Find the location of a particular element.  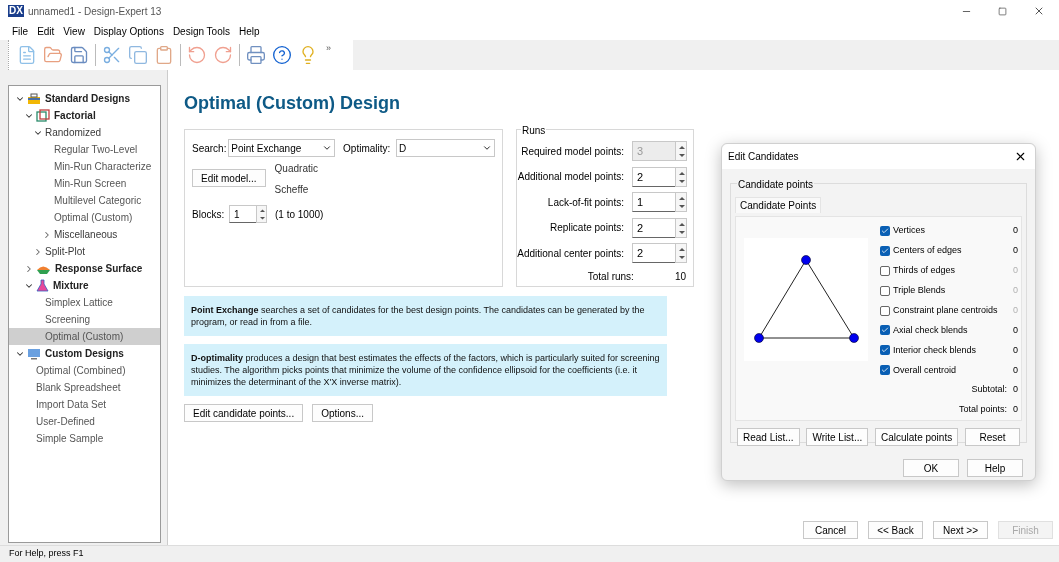

printer-icon is located at coordinates (256, 55).